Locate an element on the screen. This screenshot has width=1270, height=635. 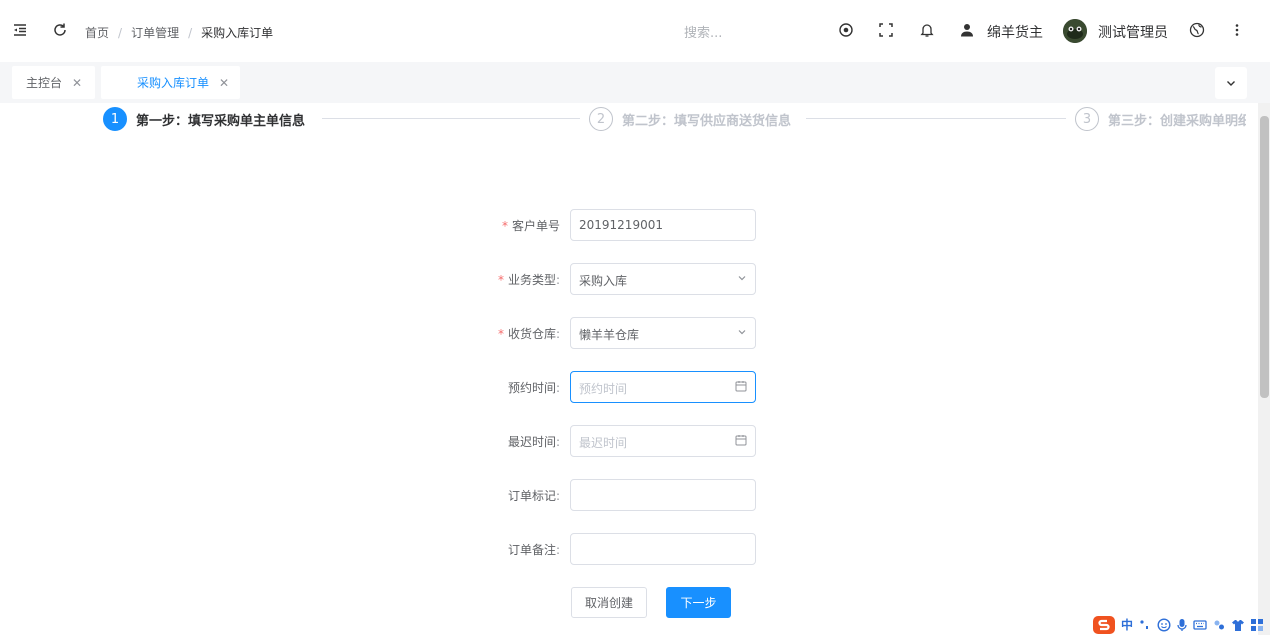
step-number: 2 is located at coordinates (601, 119).